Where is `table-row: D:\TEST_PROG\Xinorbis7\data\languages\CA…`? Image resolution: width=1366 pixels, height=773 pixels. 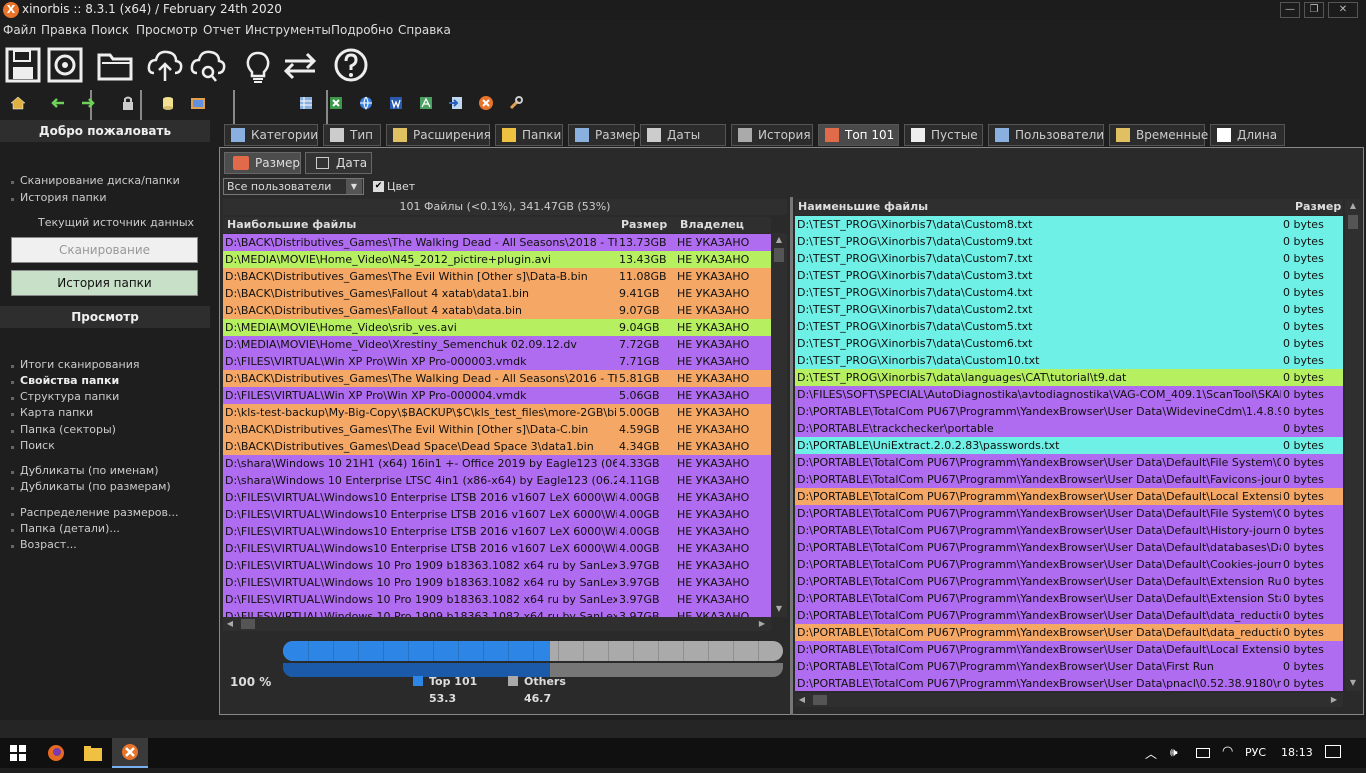 table-row: D:\TEST_PROG\Xinorbis7\data\languages\CA… is located at coordinates (1069, 377).